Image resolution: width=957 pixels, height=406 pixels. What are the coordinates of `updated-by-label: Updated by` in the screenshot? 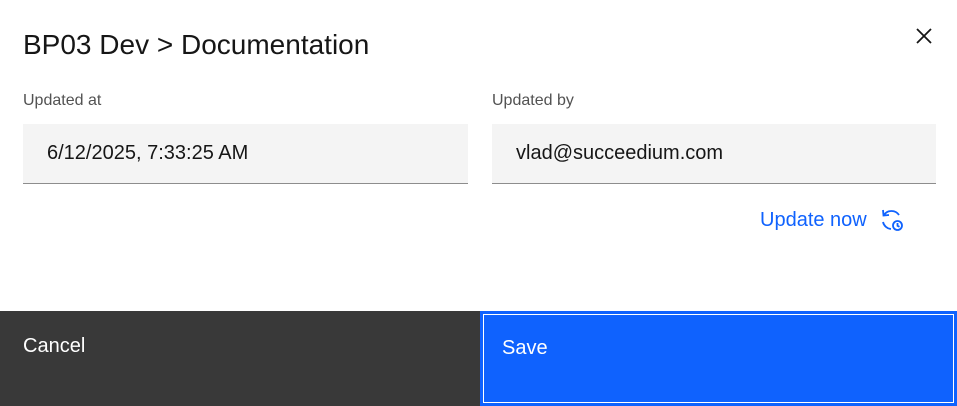 It's located at (533, 100).